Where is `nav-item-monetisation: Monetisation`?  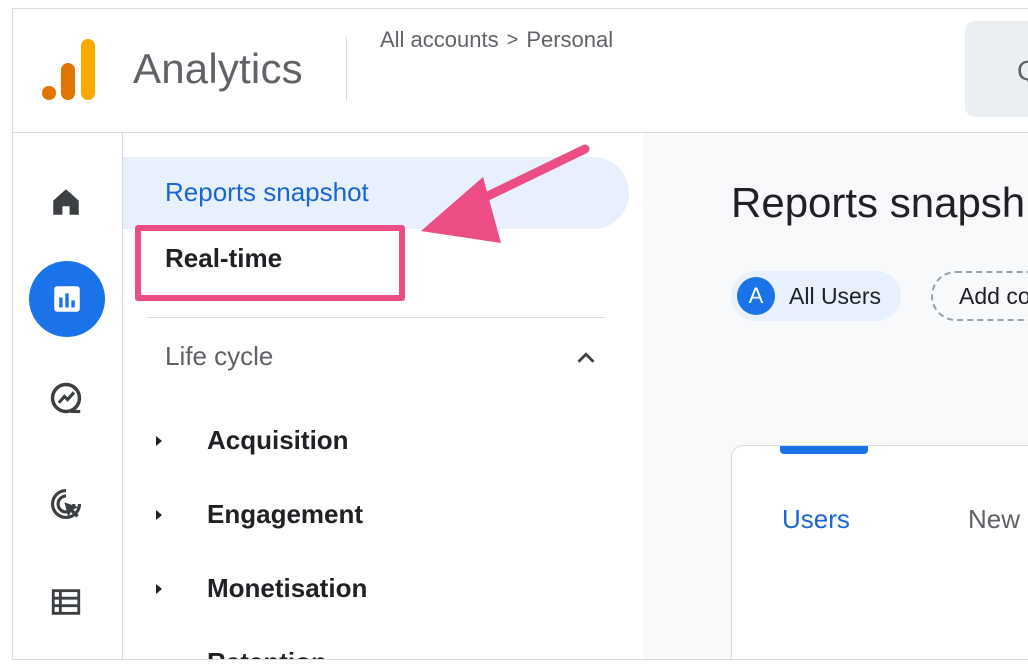 nav-item-monetisation: Monetisation is located at coordinates (257, 588).